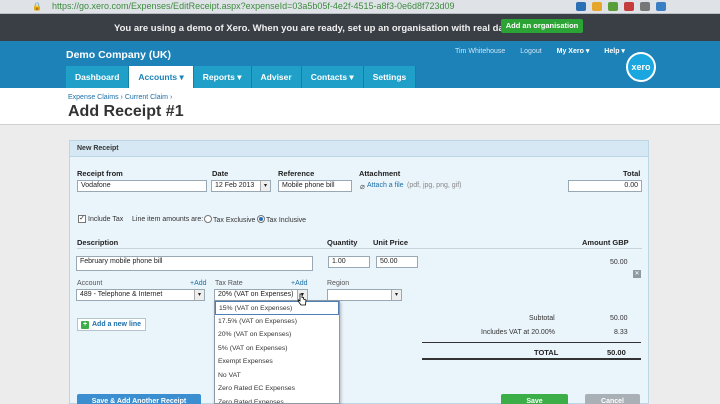  I want to click on vat-label: Includes VAT at 20.00%, so click(518, 332).